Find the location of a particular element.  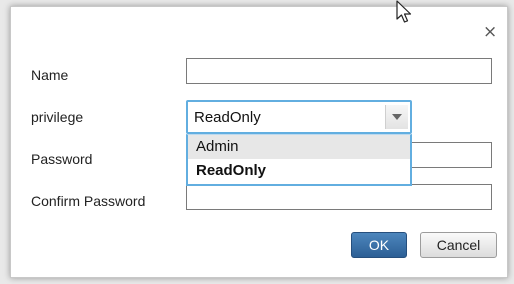

ok-button: OK is located at coordinates (379, 245).